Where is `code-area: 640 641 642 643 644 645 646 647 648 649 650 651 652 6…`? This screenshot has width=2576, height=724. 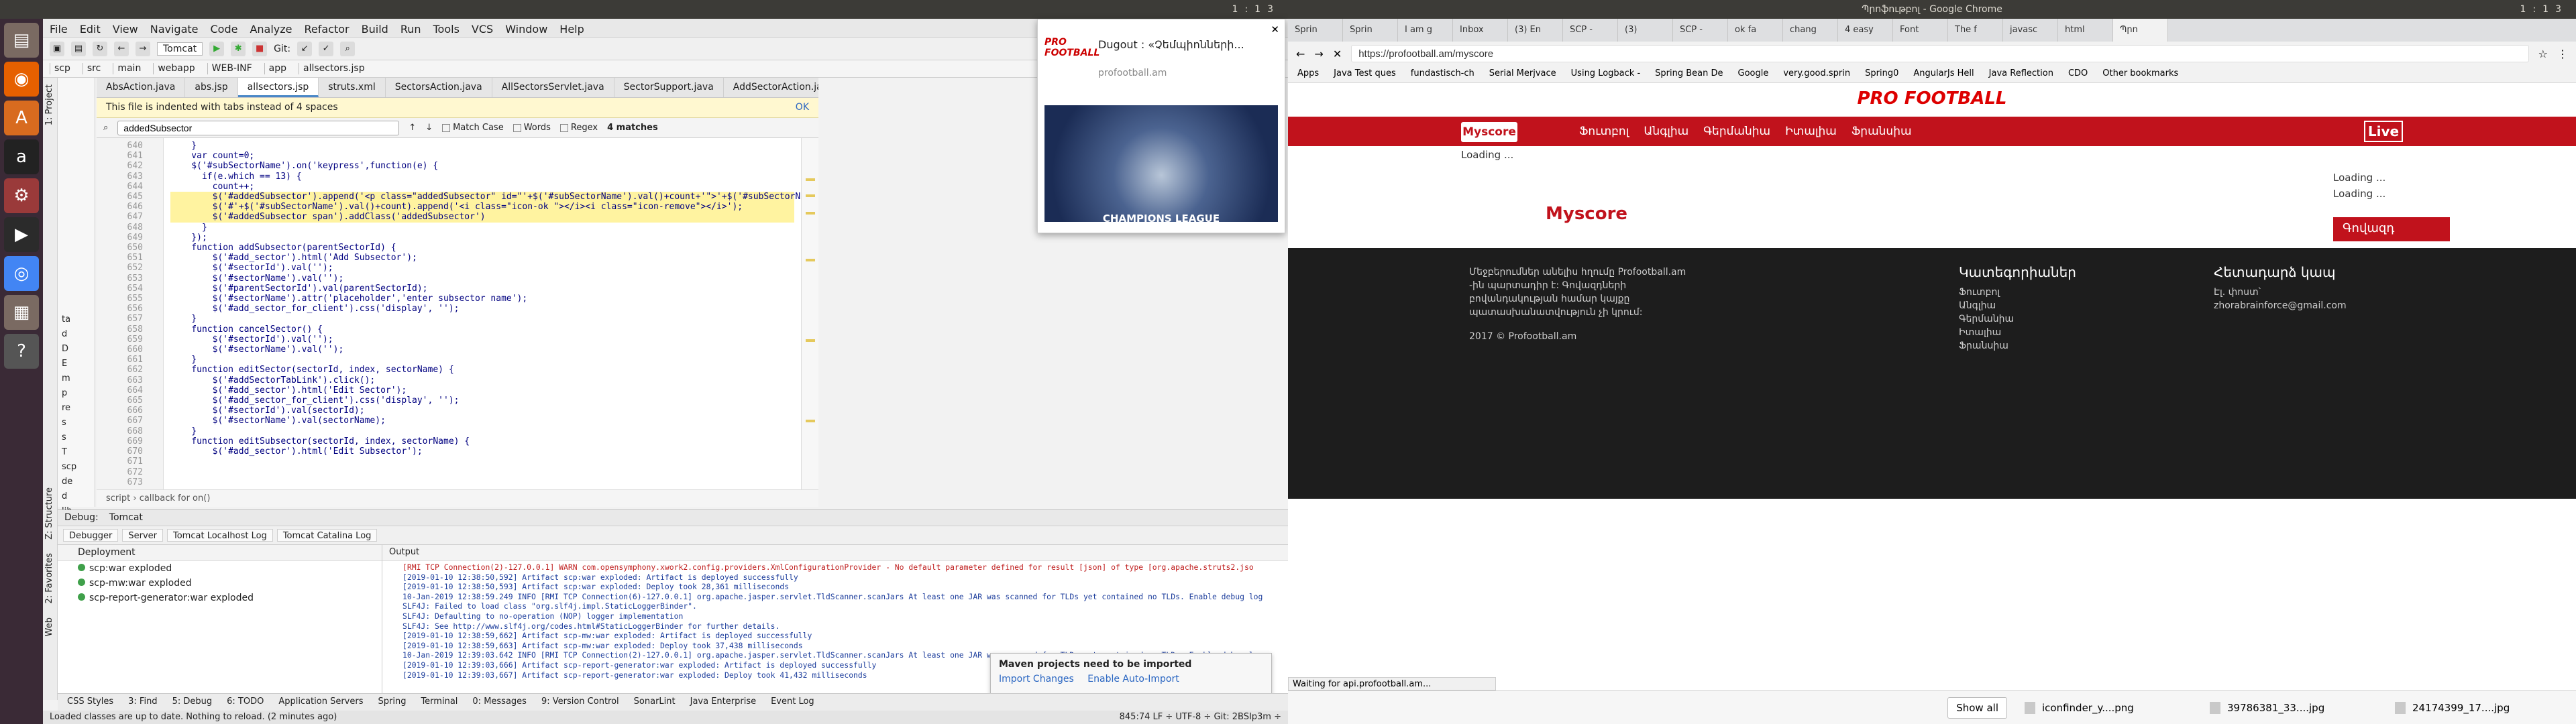
code-area: 640 641 642 643 644 645 646 647 648 649 650 651 652 6… is located at coordinates (457, 313).